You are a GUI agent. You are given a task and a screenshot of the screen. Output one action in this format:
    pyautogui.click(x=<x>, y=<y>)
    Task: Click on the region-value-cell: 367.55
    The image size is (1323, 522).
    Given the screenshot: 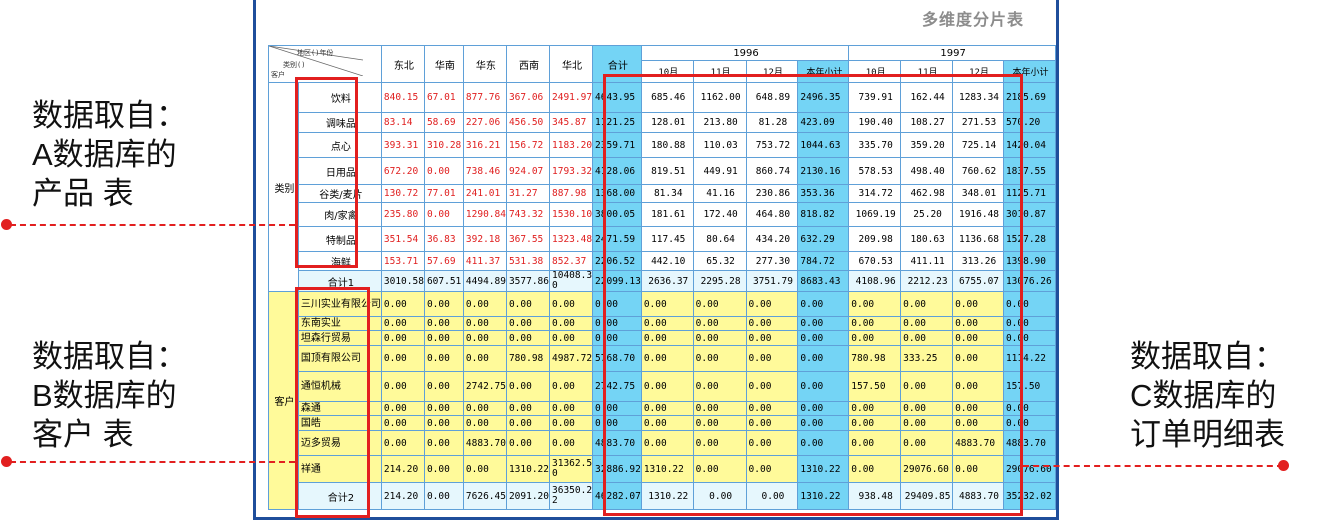 What is the action you would take?
    pyautogui.click(x=528, y=239)
    